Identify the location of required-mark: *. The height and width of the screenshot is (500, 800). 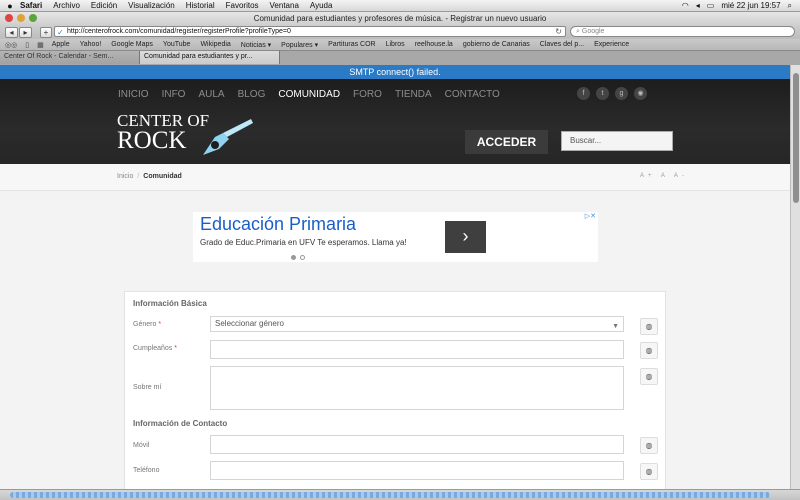
(175, 348).